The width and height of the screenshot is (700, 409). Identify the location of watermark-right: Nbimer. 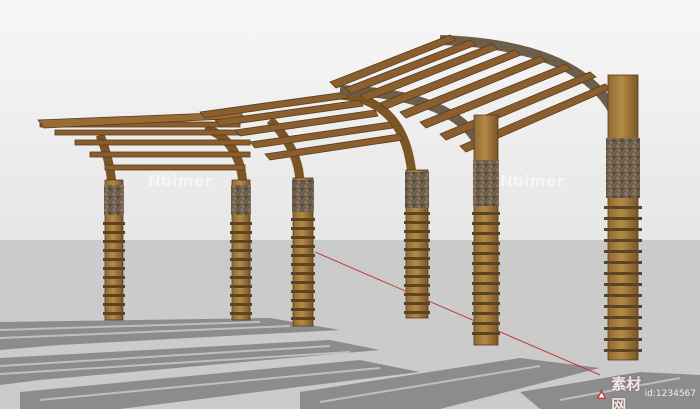
(532, 181).